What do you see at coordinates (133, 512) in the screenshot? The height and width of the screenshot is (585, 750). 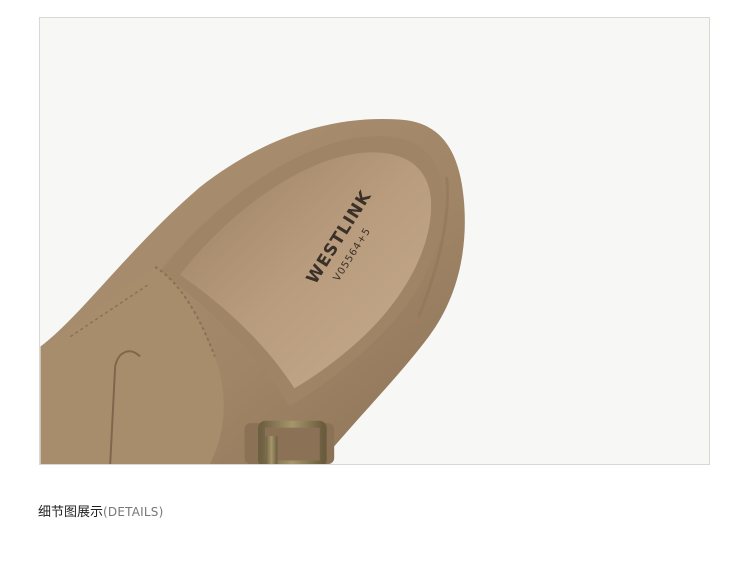 I see `caption-title-en: (DETAILS)` at bounding box center [133, 512].